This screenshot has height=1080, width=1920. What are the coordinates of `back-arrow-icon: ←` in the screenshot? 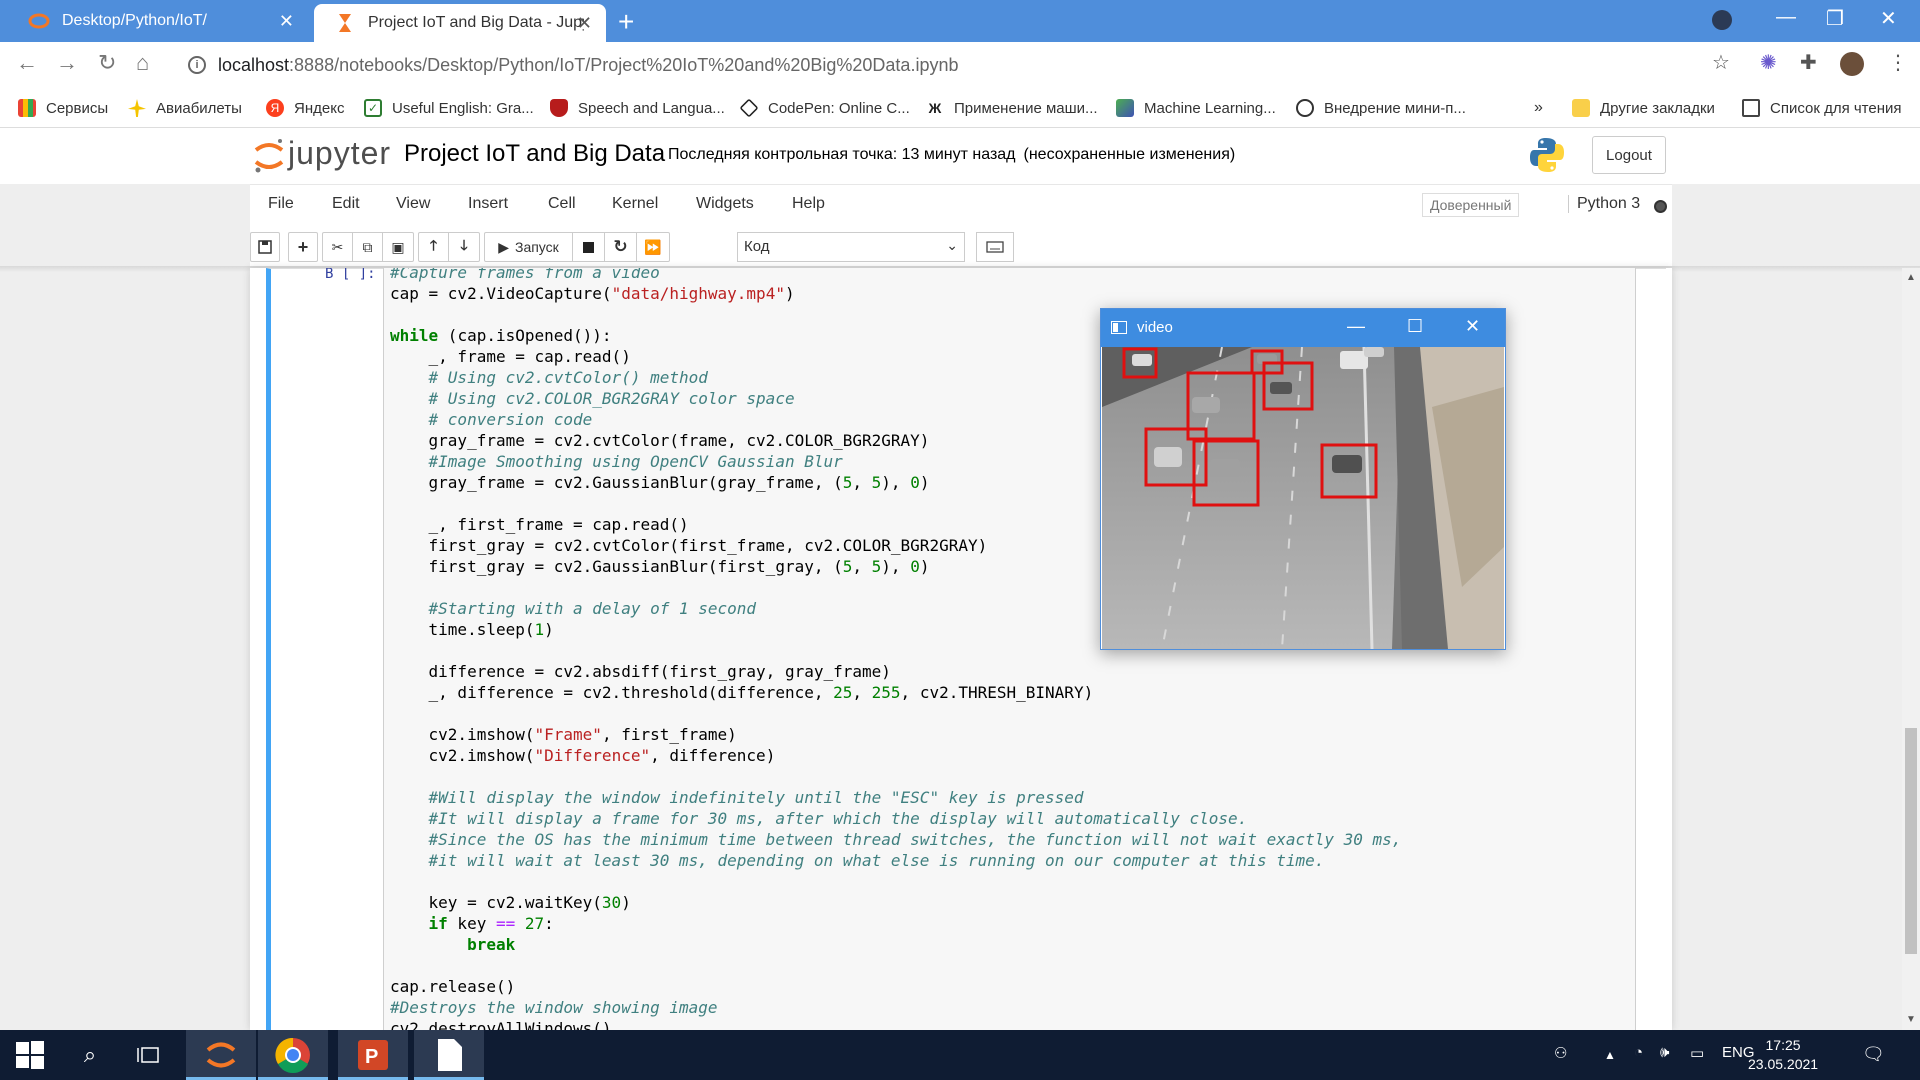 It's located at (27, 63).